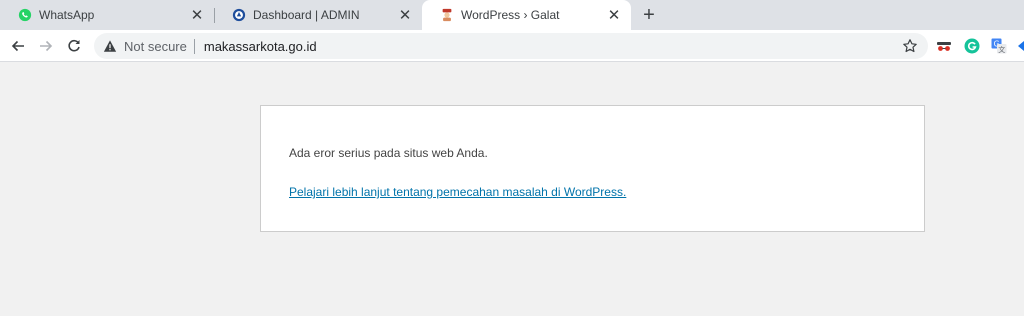  I want to click on translate-extension-icon: G 文, so click(999, 46).